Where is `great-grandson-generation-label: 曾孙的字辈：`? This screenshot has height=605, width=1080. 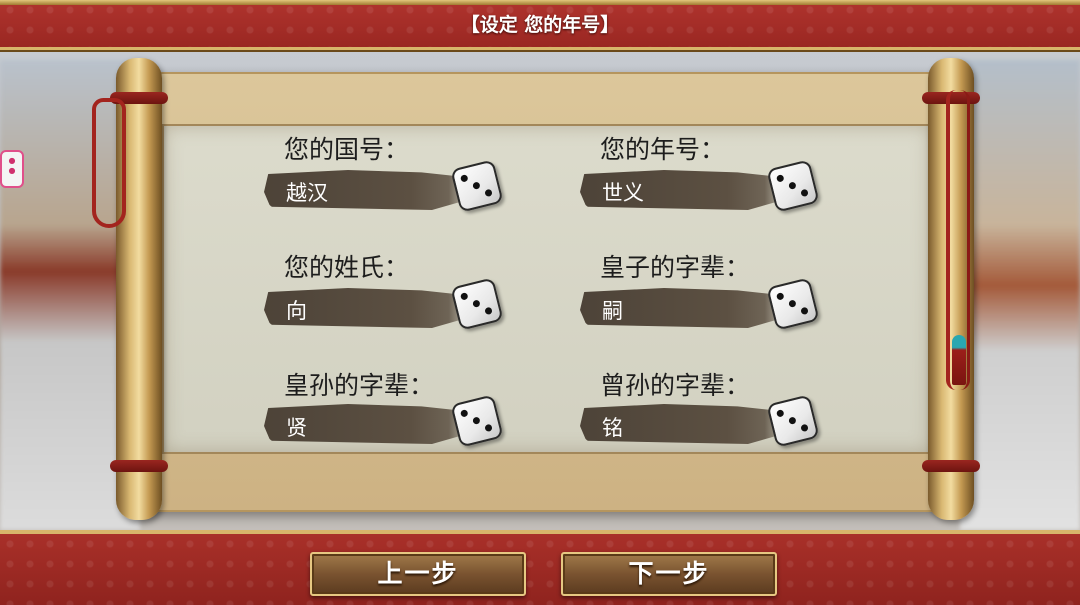 great-grandson-generation-label: 曾孙的字辈： is located at coordinates (675, 385).